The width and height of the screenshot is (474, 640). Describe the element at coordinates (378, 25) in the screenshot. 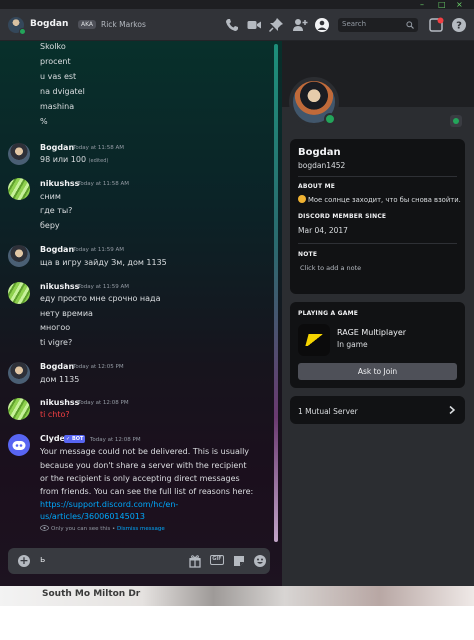

I see `search-input: Search` at that location.